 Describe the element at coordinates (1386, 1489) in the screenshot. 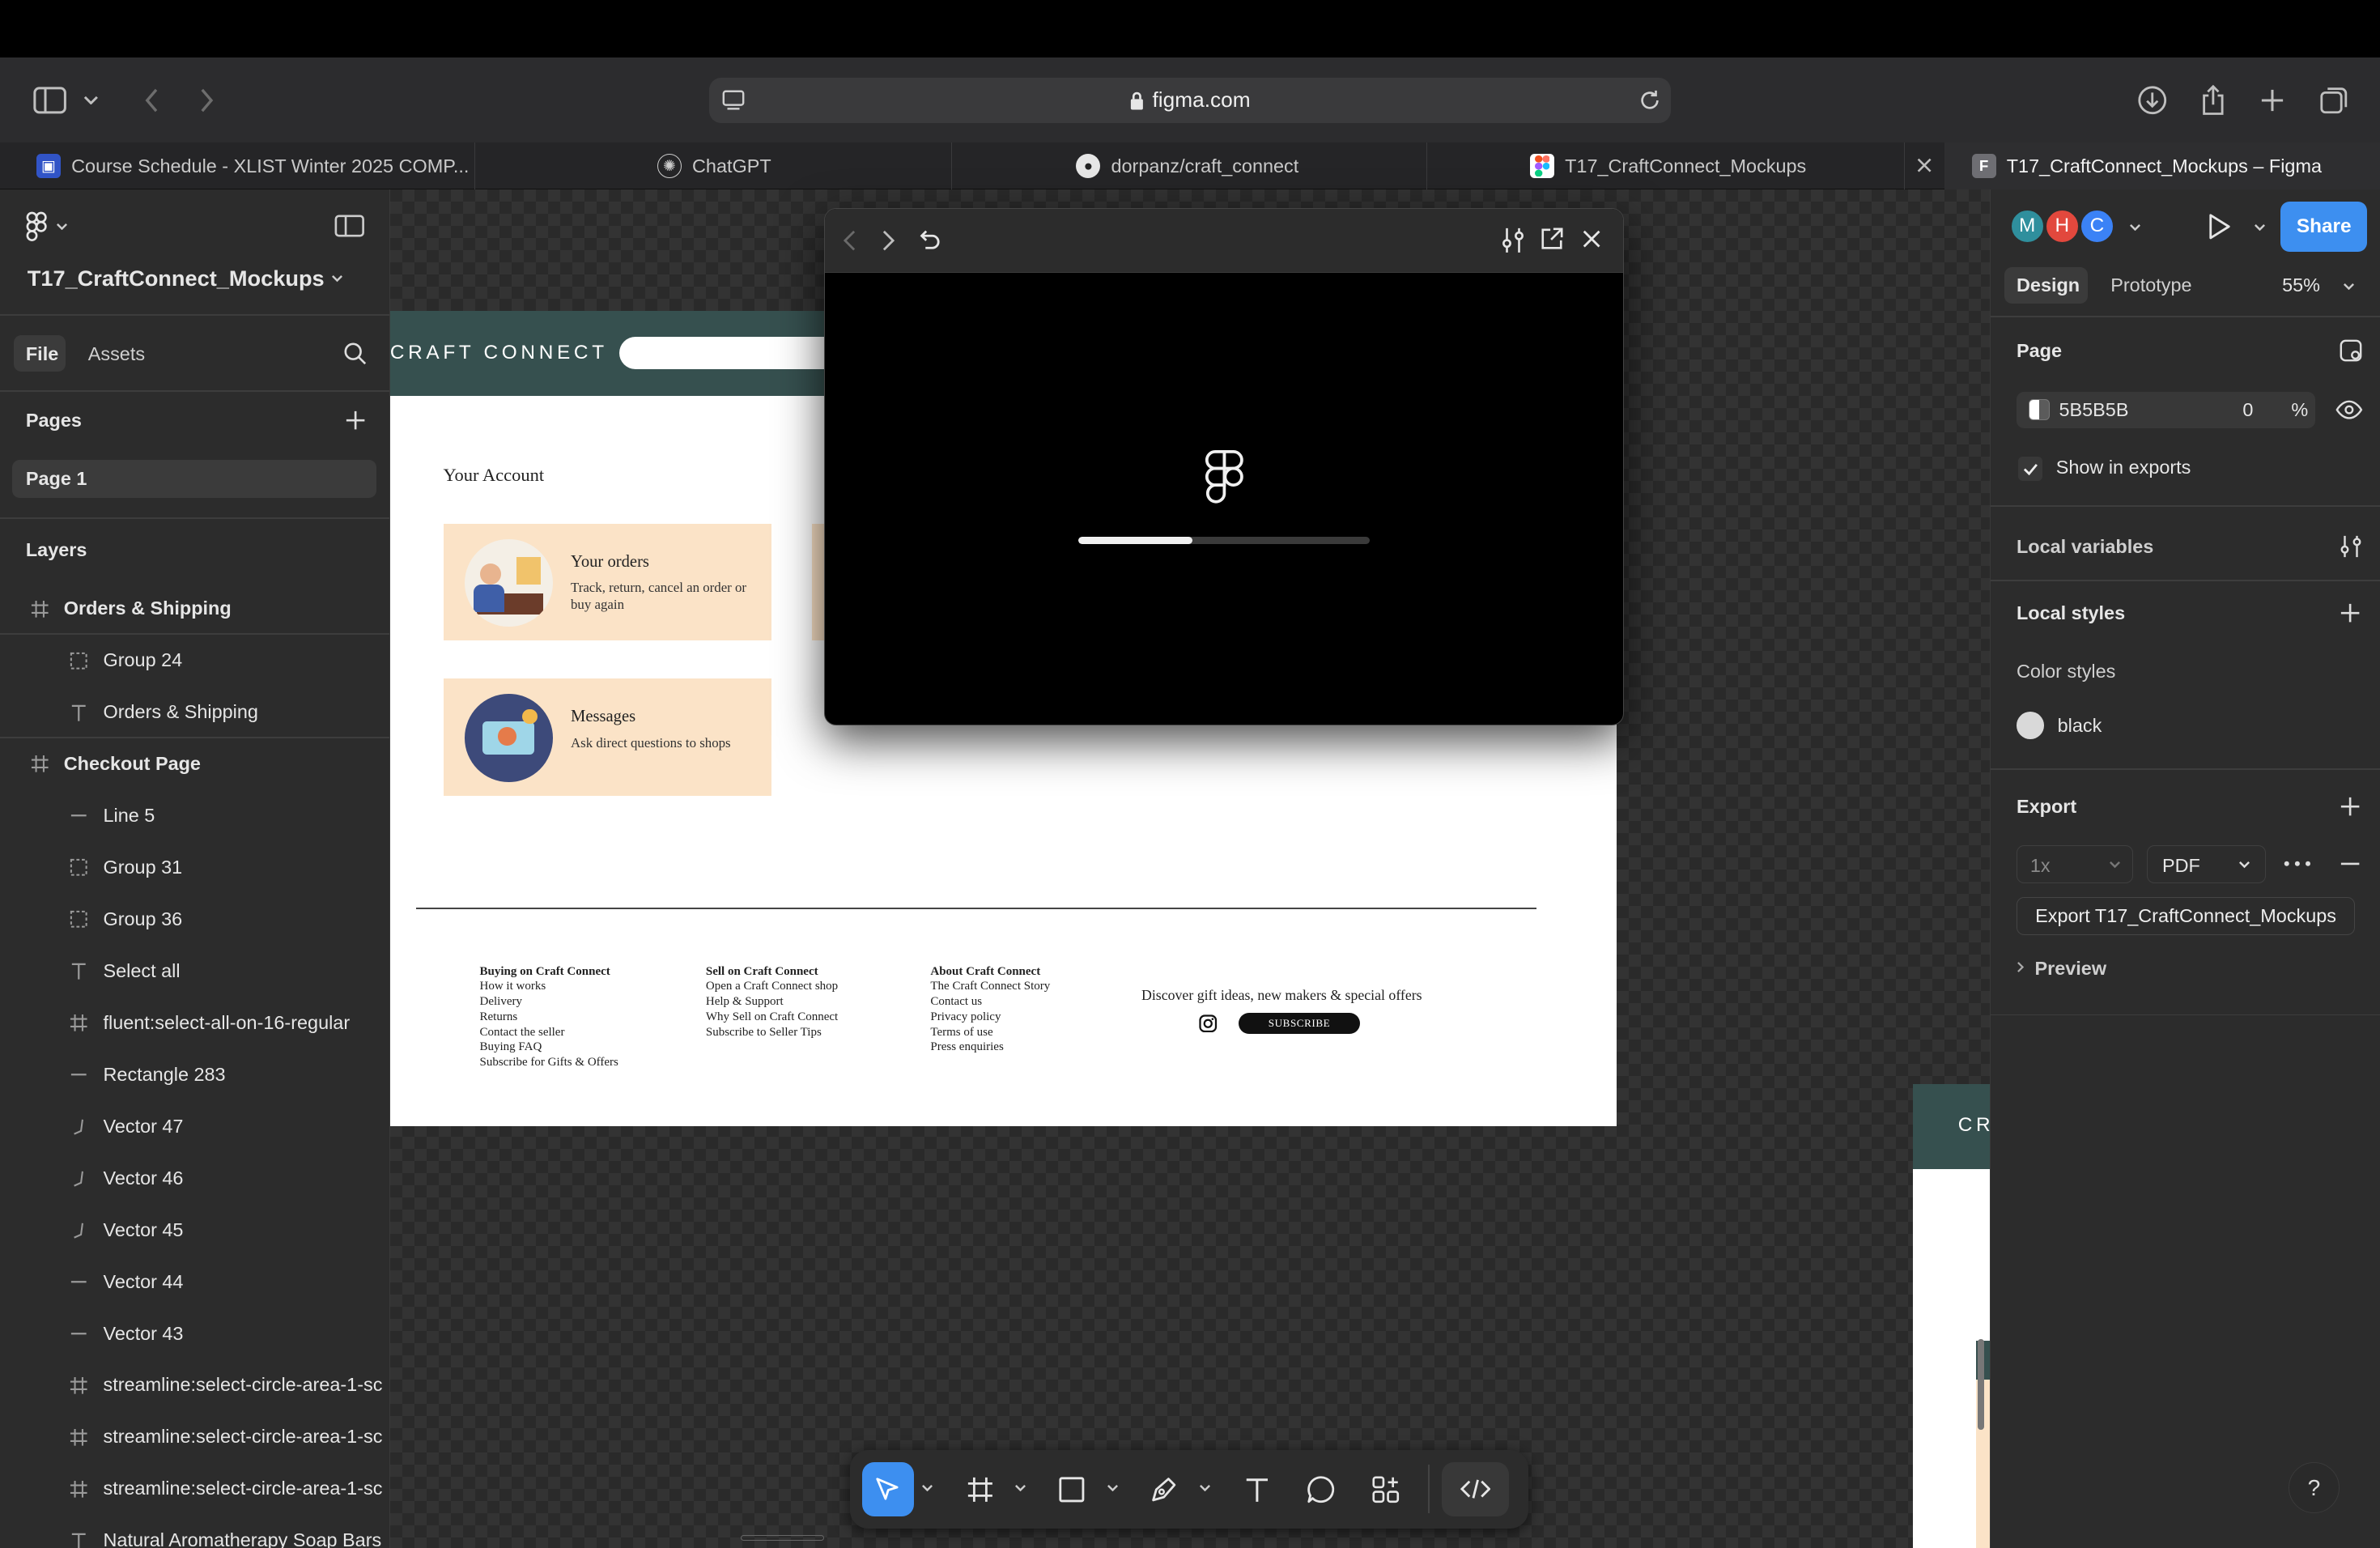

I see `resources-tool-icon` at that location.